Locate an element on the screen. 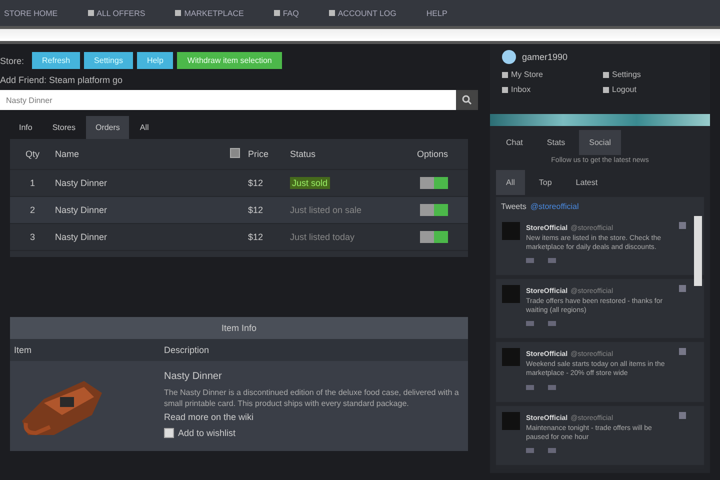 The width and height of the screenshot is (720, 480). nav-link: MARKETPLACE is located at coordinates (214, 13).